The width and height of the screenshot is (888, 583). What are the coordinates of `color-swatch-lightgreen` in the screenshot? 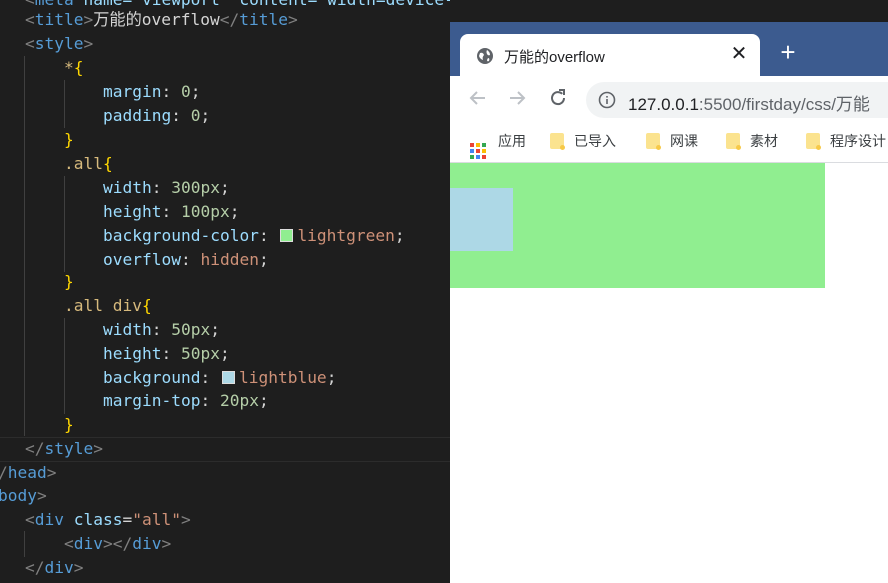 It's located at (287, 235).